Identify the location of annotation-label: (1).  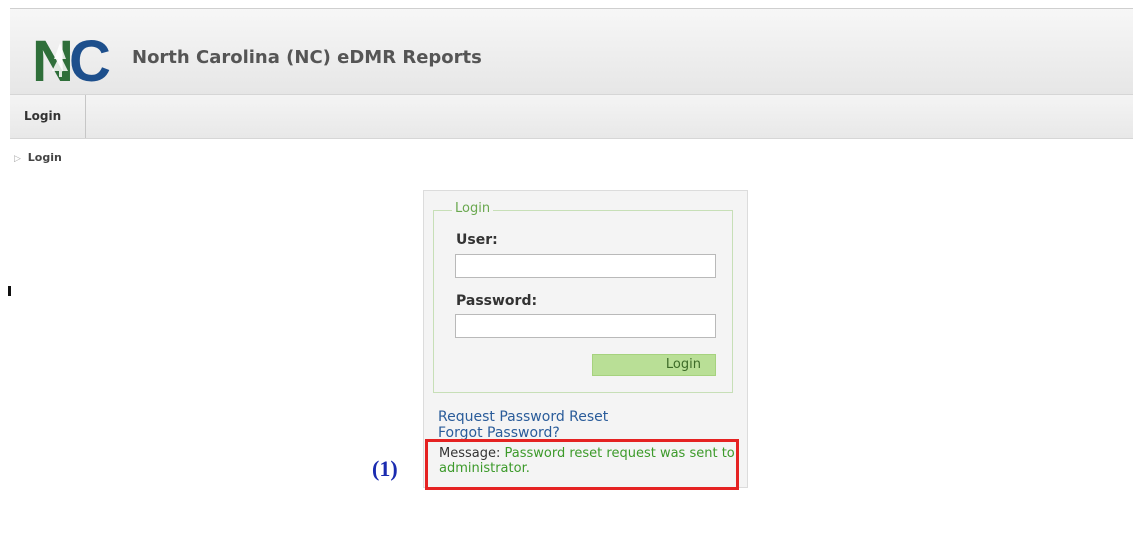
(385, 468).